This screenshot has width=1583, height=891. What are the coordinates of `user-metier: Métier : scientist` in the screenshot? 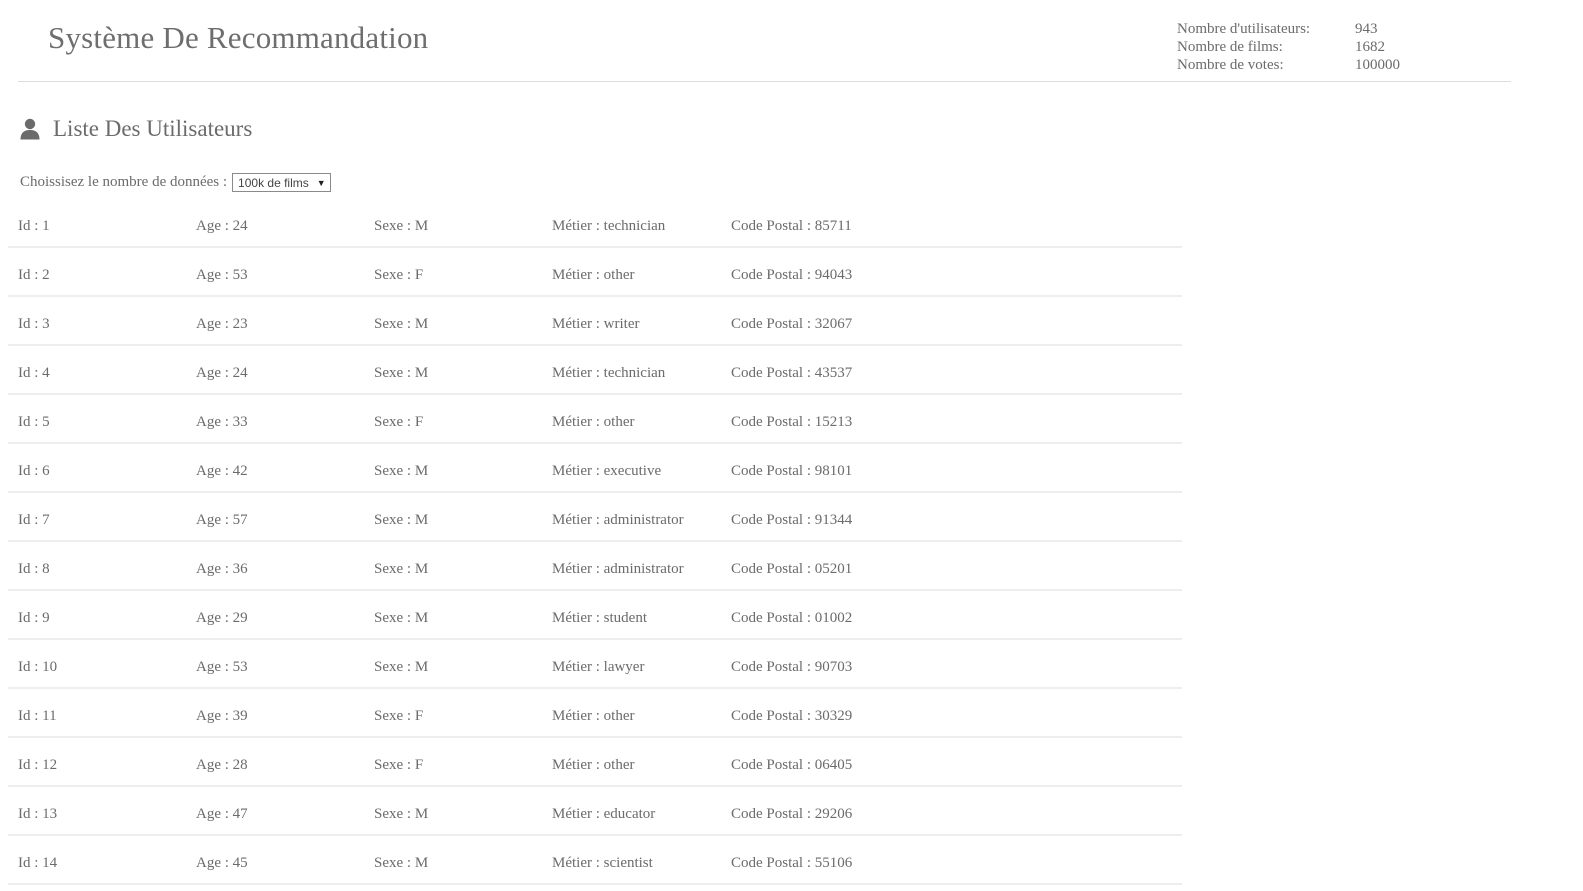 It's located at (602, 863).